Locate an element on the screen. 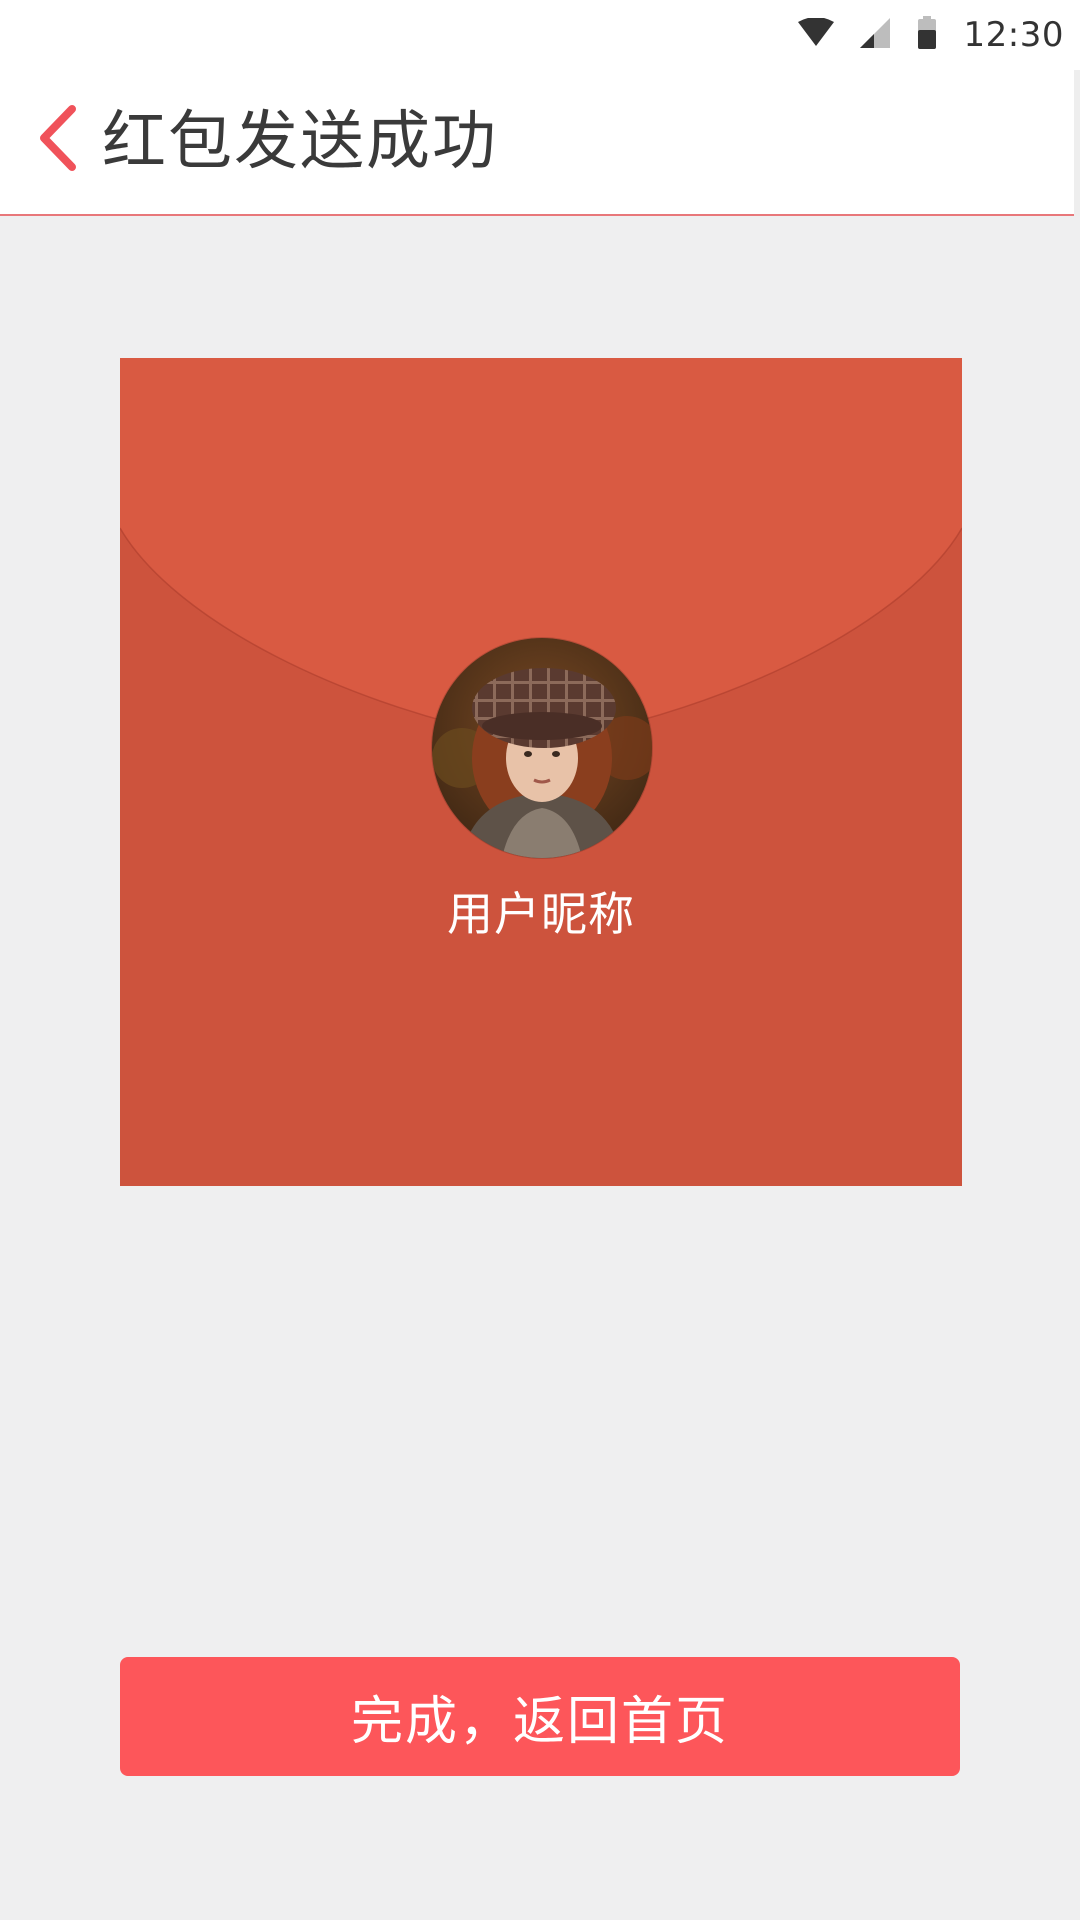  status-icons: 12:30 is located at coordinates (930, 35).